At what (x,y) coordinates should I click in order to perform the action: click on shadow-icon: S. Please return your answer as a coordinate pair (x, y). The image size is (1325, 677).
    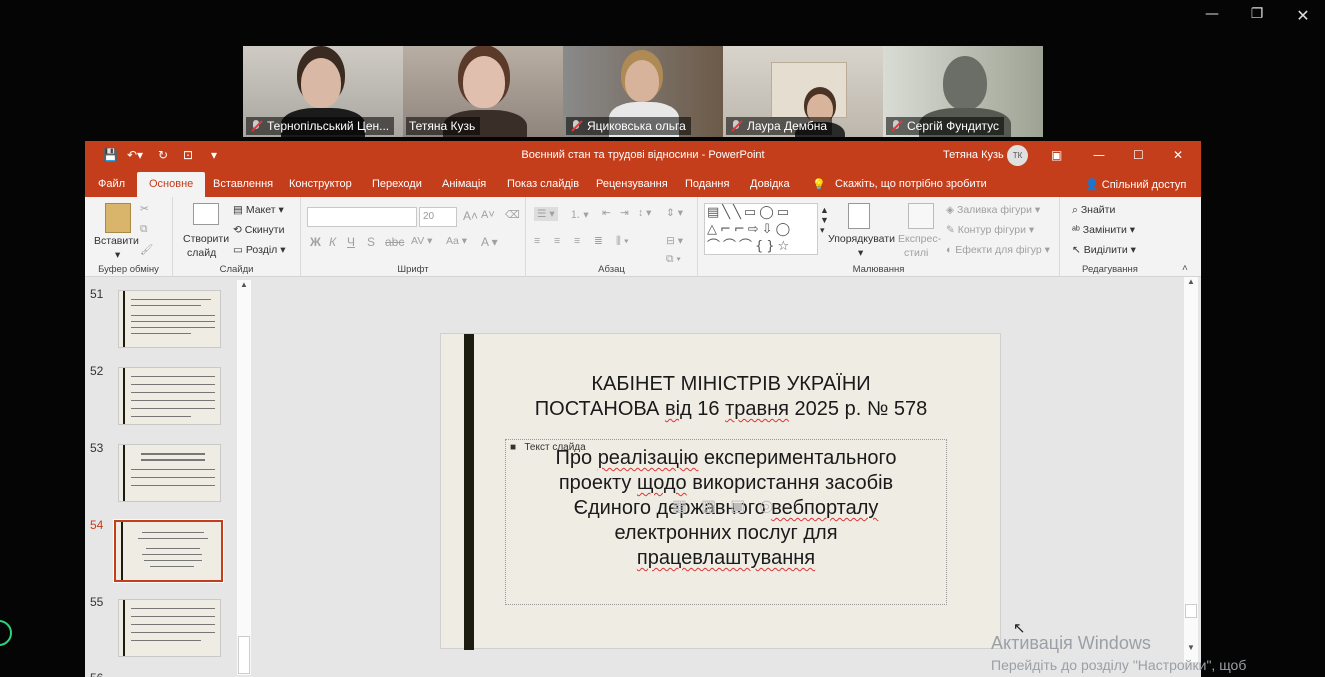
    Looking at the image, I should click on (371, 242).